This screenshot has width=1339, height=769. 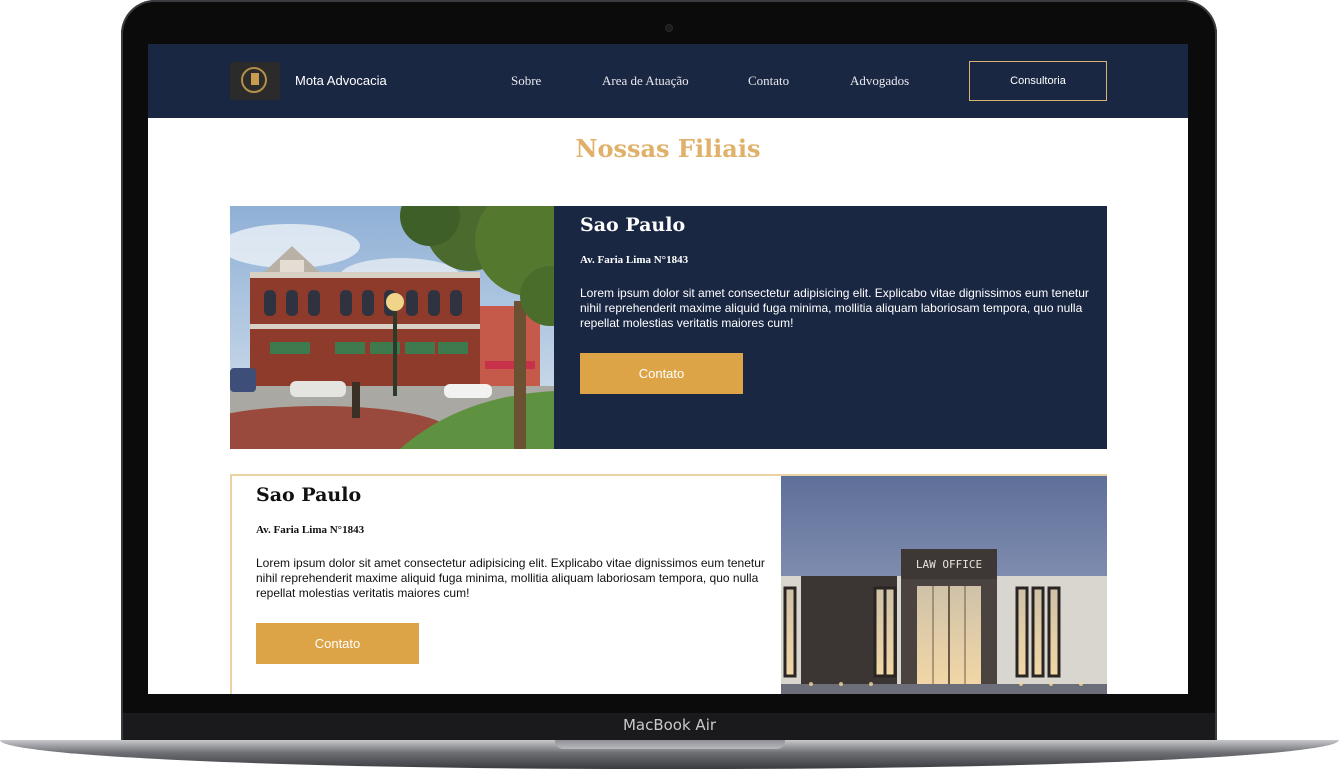 I want to click on brand-name: Mota Advocacia, so click(x=341, y=80).